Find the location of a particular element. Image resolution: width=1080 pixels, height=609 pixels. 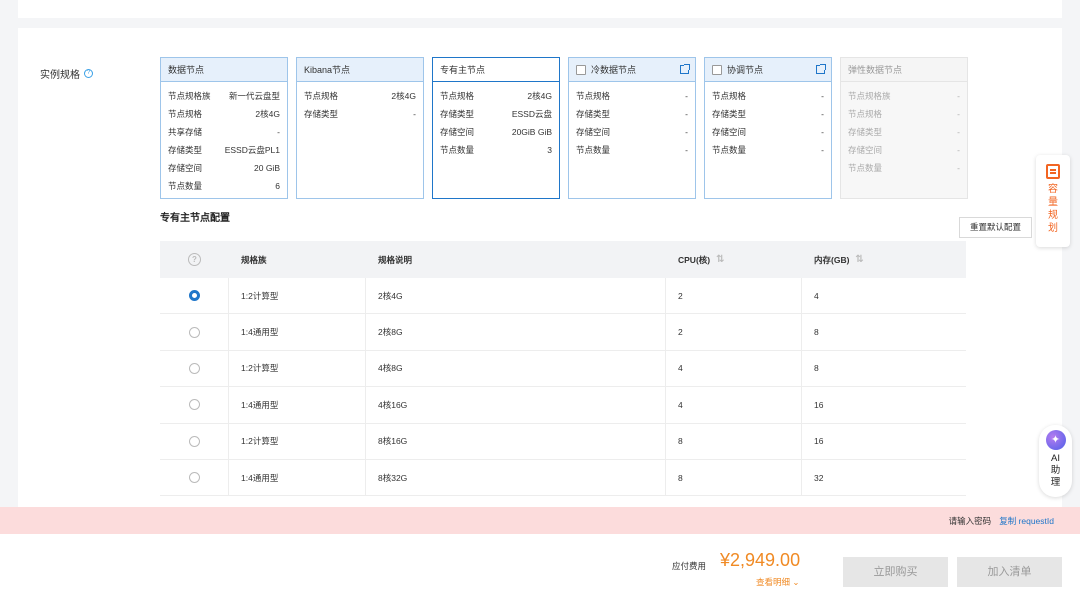

card-title: Kibana节点 is located at coordinates (327, 70).